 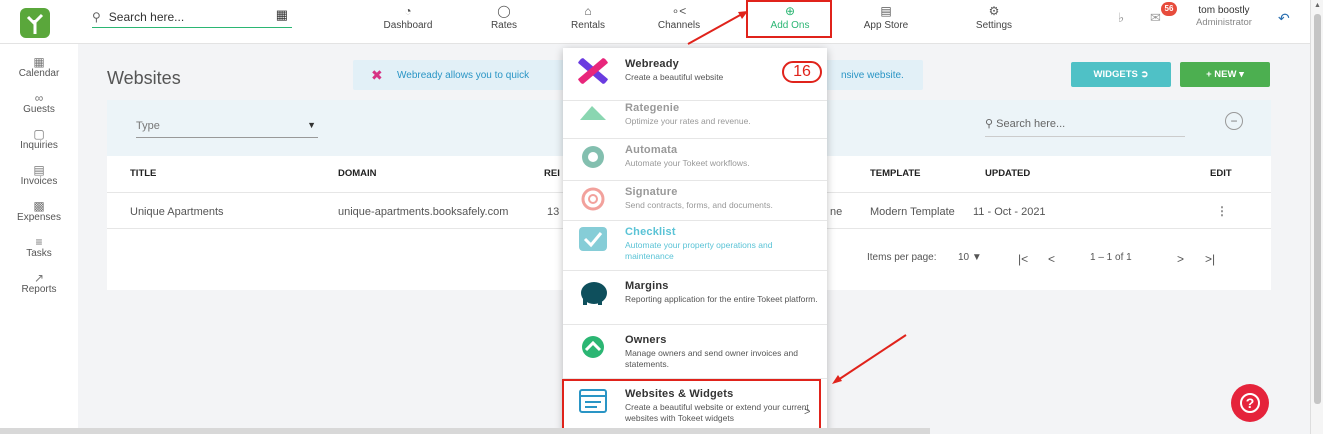 What do you see at coordinates (715, 29) in the screenshot?
I see `arrow-to-add-ons` at bounding box center [715, 29].